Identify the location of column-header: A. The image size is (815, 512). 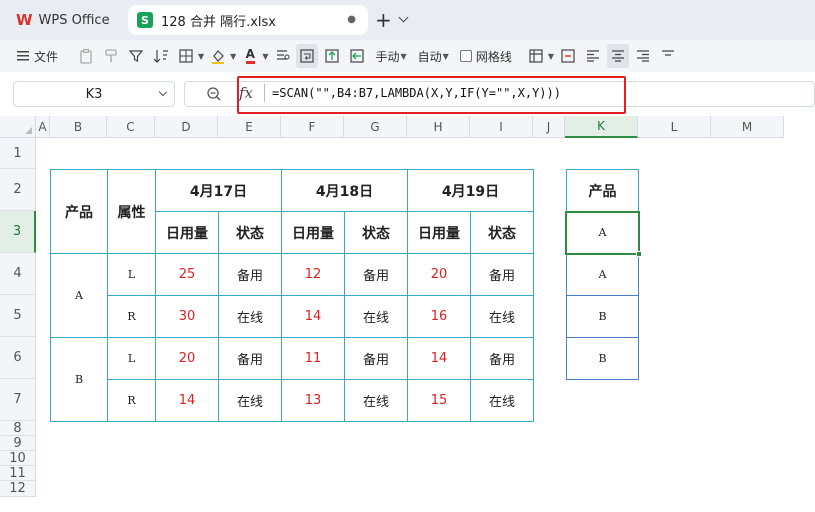
(43, 127).